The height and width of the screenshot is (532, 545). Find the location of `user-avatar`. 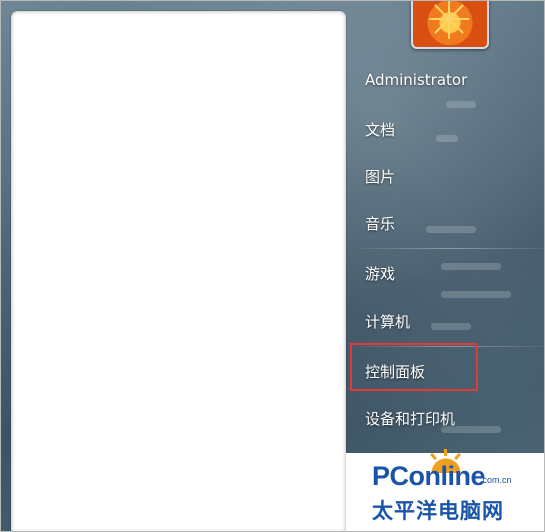

user-avatar is located at coordinates (450, 25).